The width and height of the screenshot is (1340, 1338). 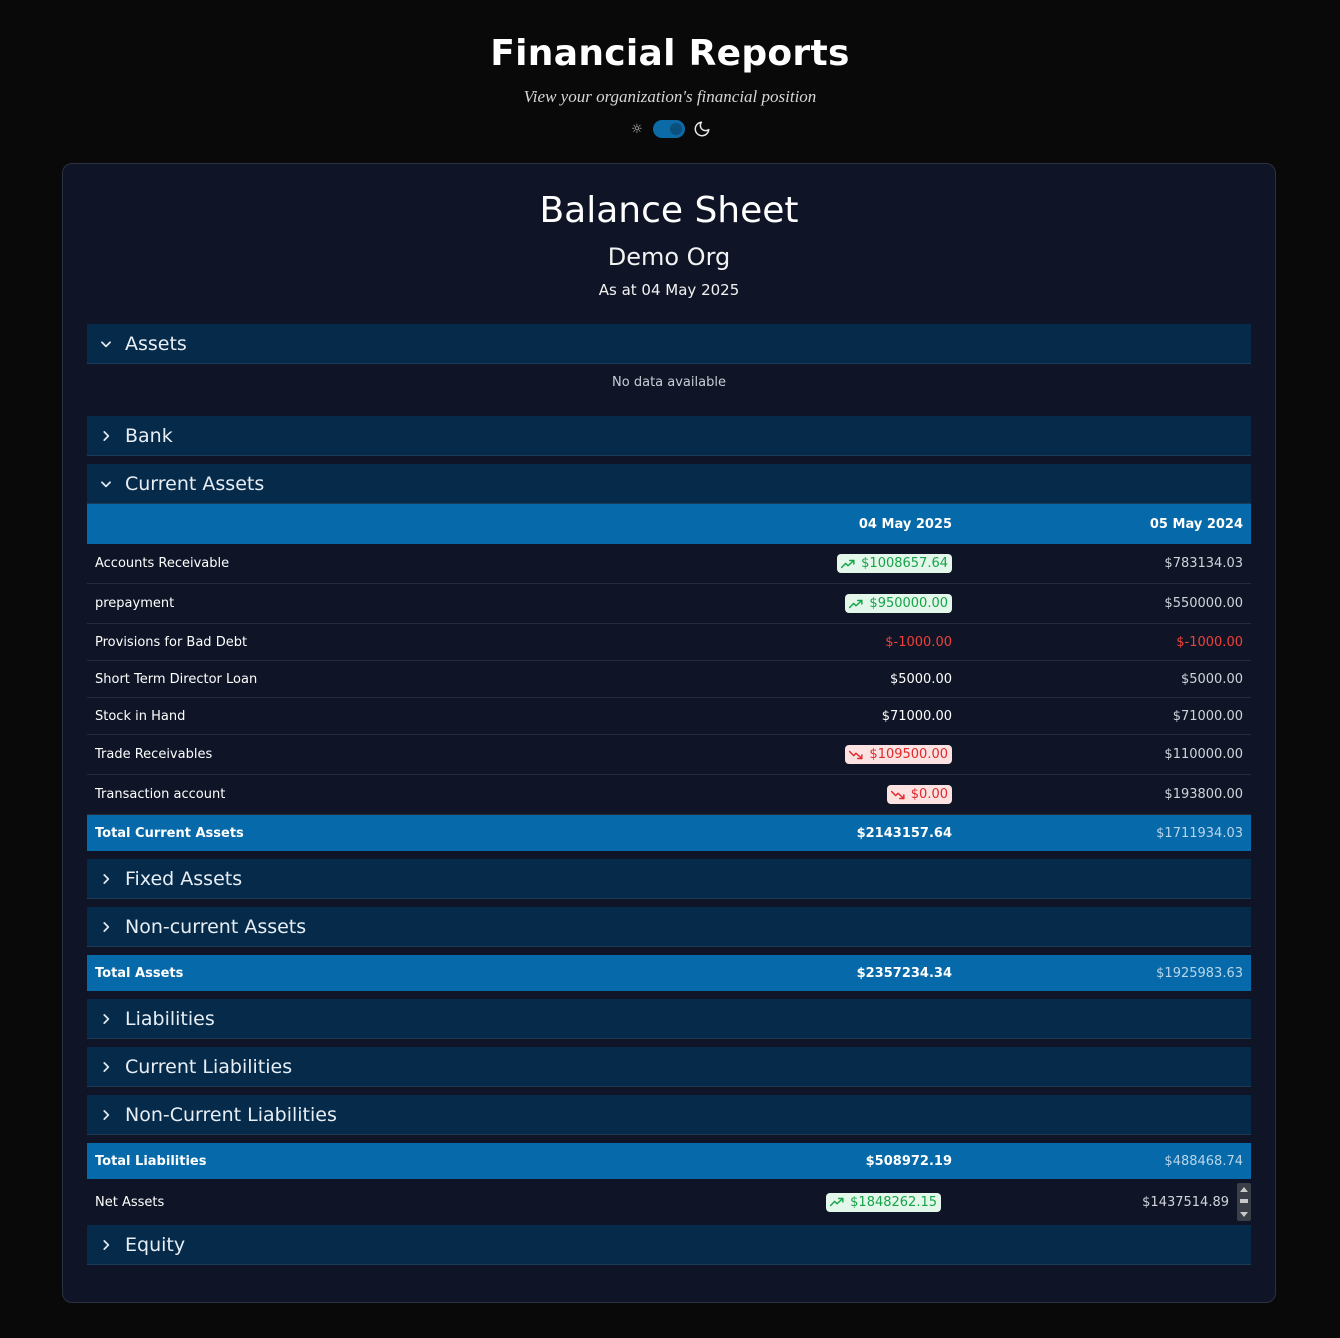 I want to click on moon-icon, so click(x=702, y=129).